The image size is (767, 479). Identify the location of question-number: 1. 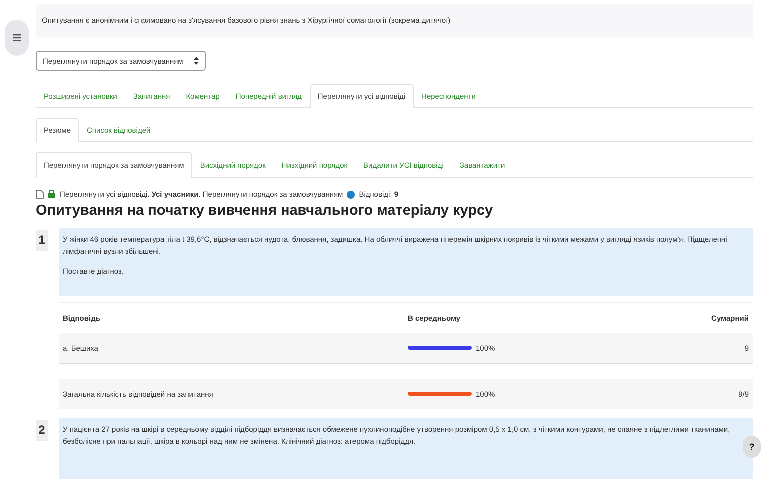
(42, 240).